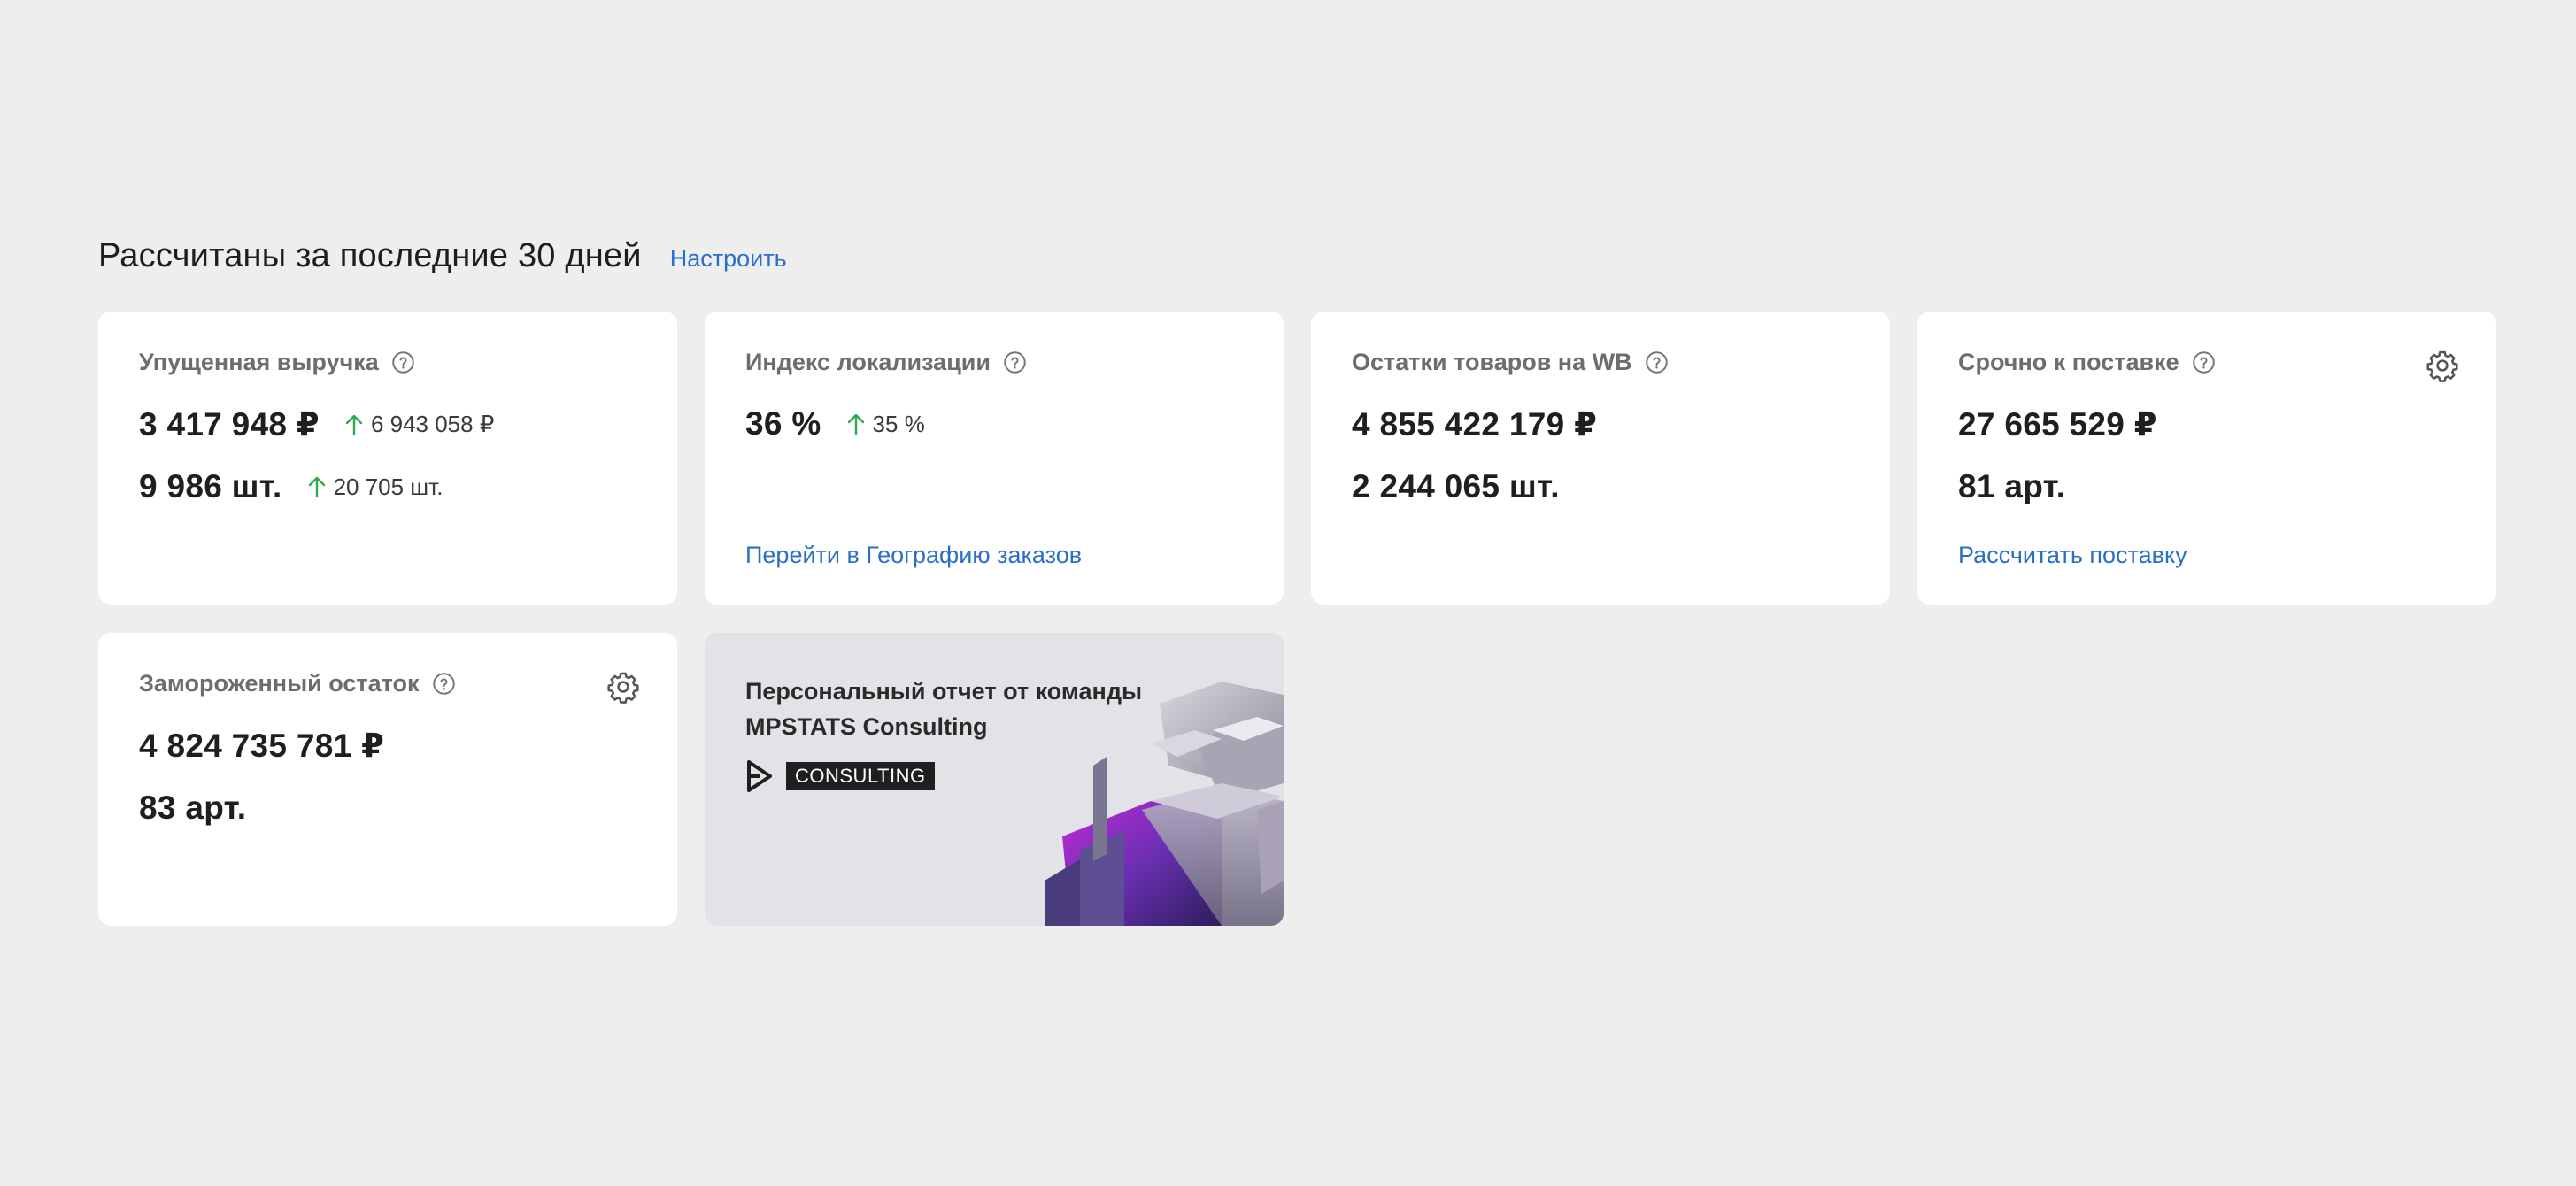 The width and height of the screenshot is (2576, 1186). What do you see at coordinates (210, 486) in the screenshot?
I see `lost-units-value: 9 986 шт.` at bounding box center [210, 486].